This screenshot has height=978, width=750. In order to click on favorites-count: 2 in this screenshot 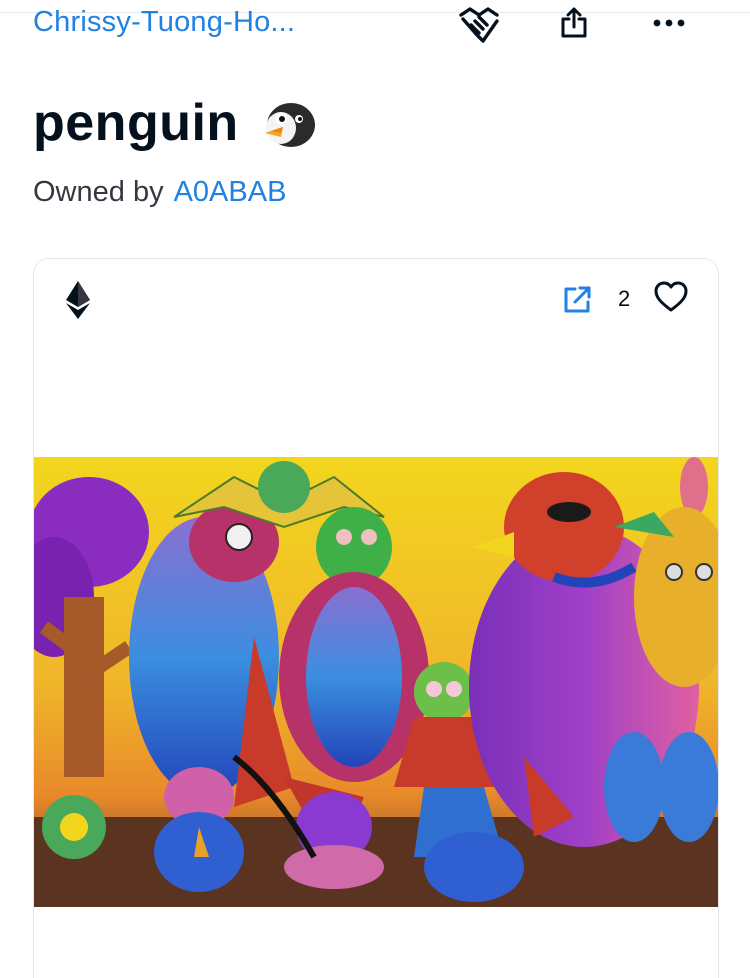, I will do `click(624, 298)`.